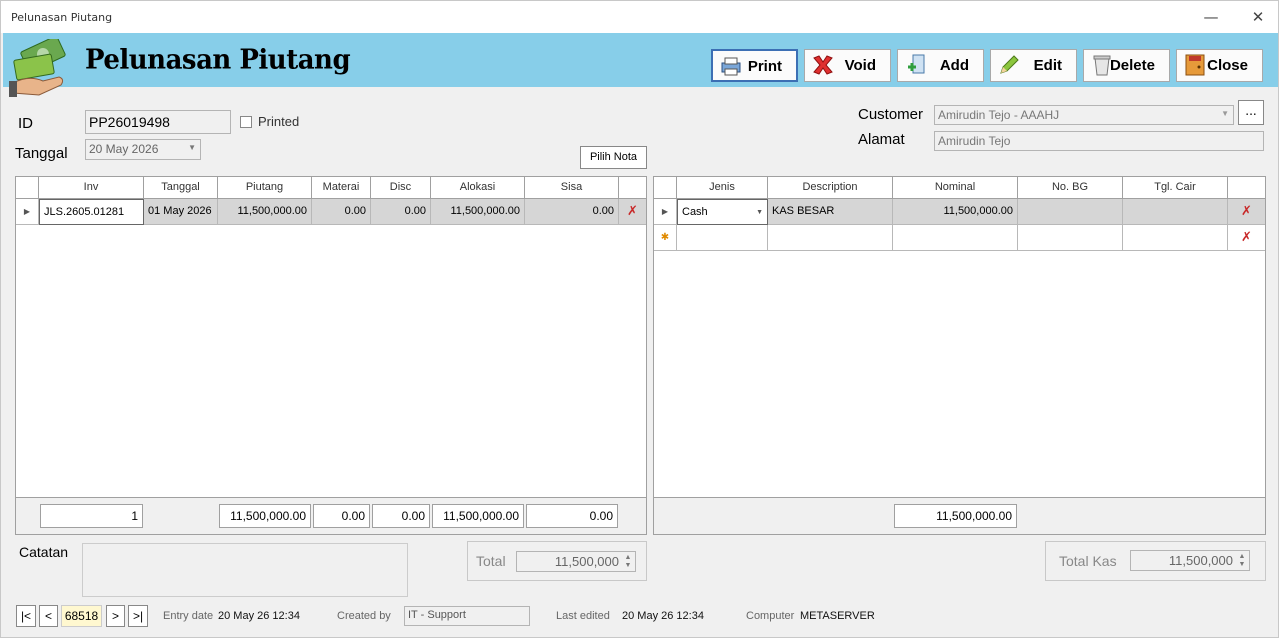 This screenshot has width=1279, height=638. What do you see at coordinates (1225, 113) in the screenshot?
I see `chevron-down-icon: ▼` at bounding box center [1225, 113].